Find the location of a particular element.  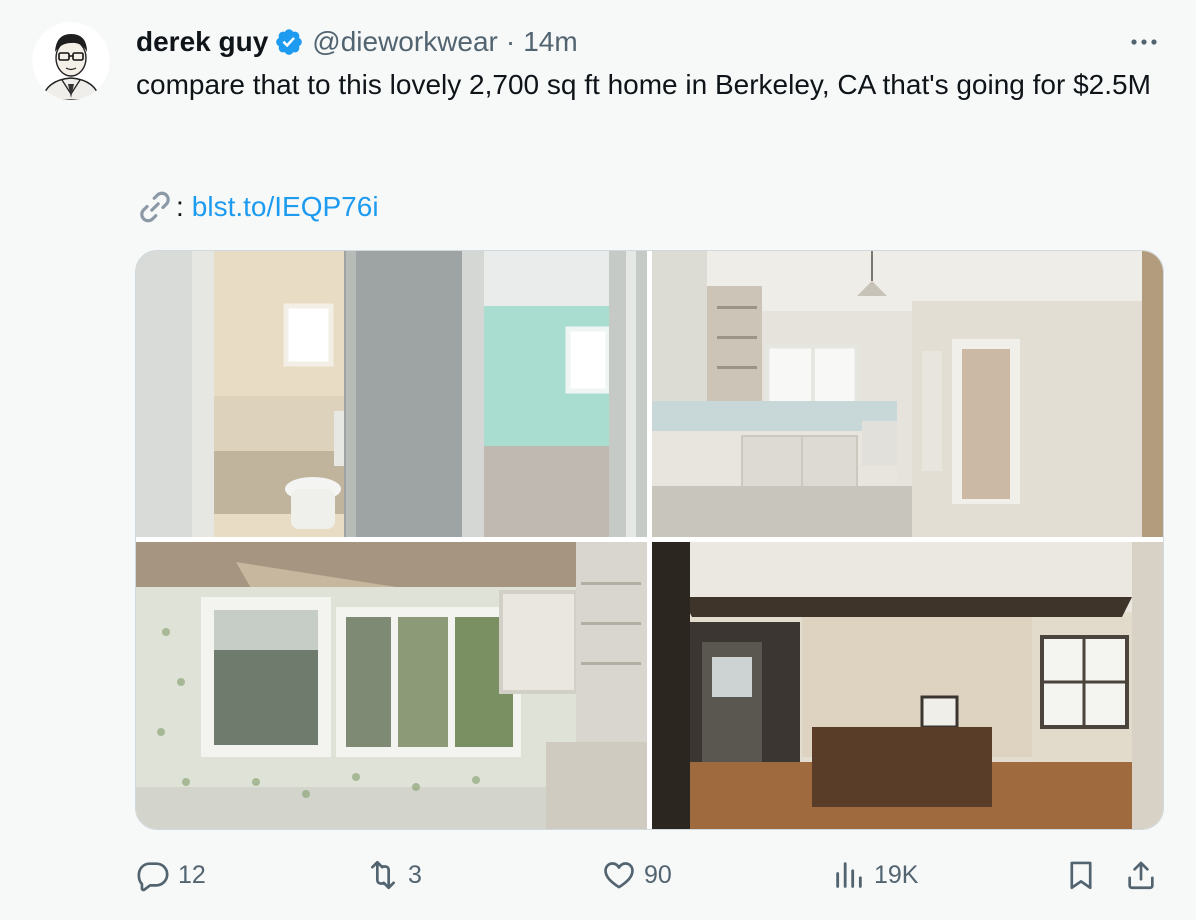

avatar-illustration is located at coordinates (71, 61).